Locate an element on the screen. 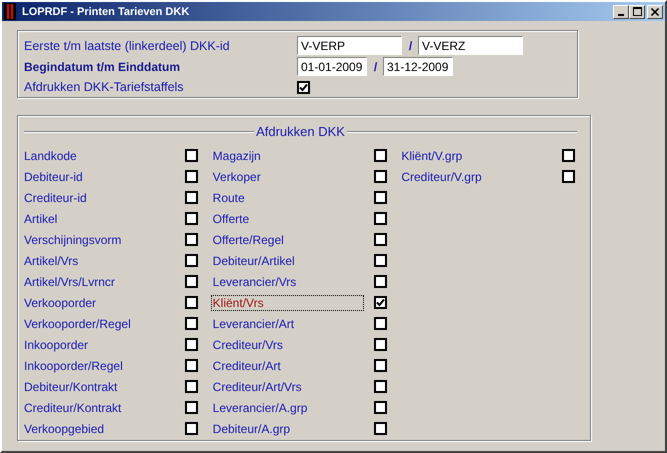 The image size is (667, 453). checkbox-label: Crediteur/Kontrakt is located at coordinates (73, 407).